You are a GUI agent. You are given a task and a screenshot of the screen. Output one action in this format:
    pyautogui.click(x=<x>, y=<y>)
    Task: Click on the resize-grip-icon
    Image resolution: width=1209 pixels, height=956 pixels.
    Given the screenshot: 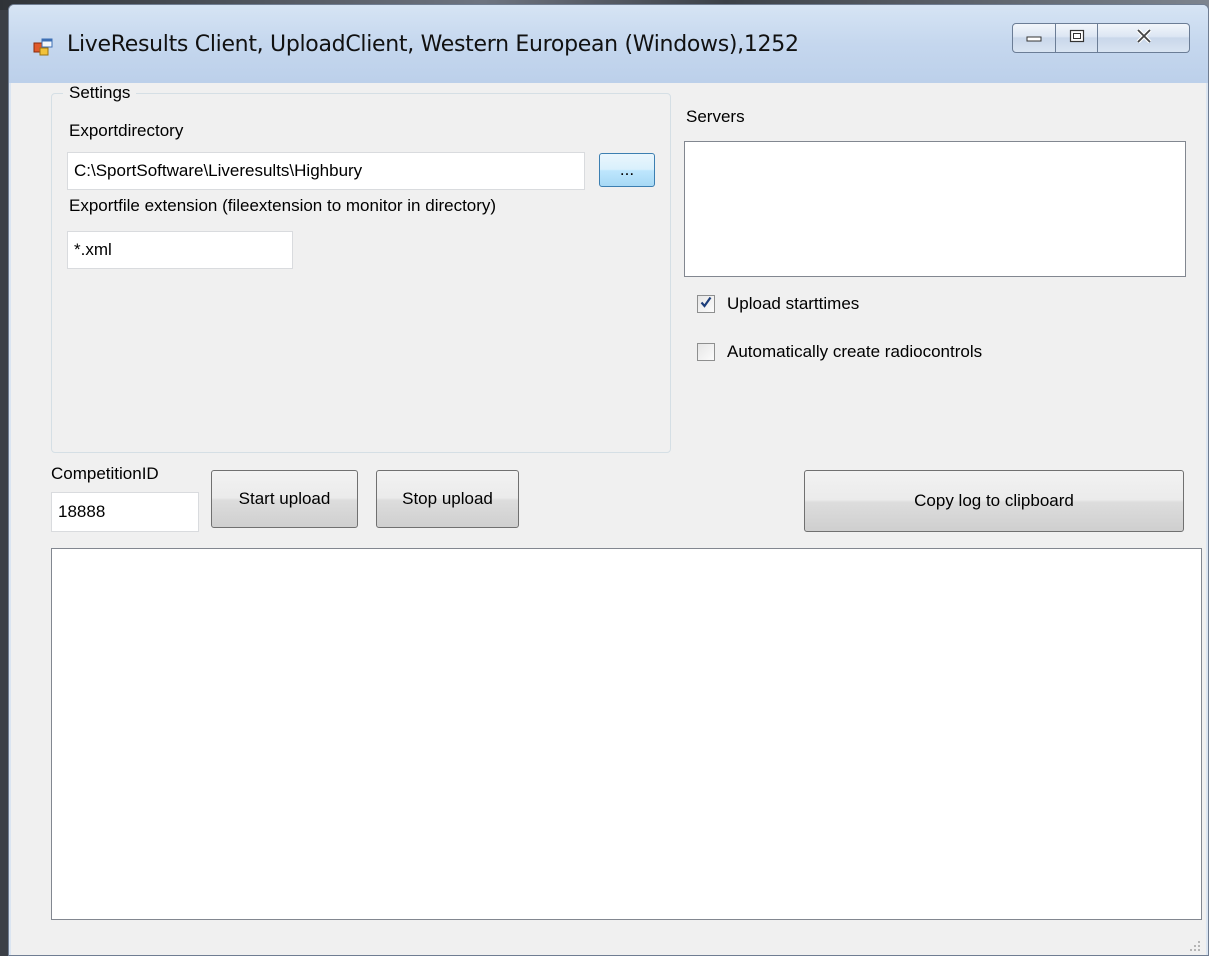 What is the action you would take?
    pyautogui.click(x=1195, y=946)
    